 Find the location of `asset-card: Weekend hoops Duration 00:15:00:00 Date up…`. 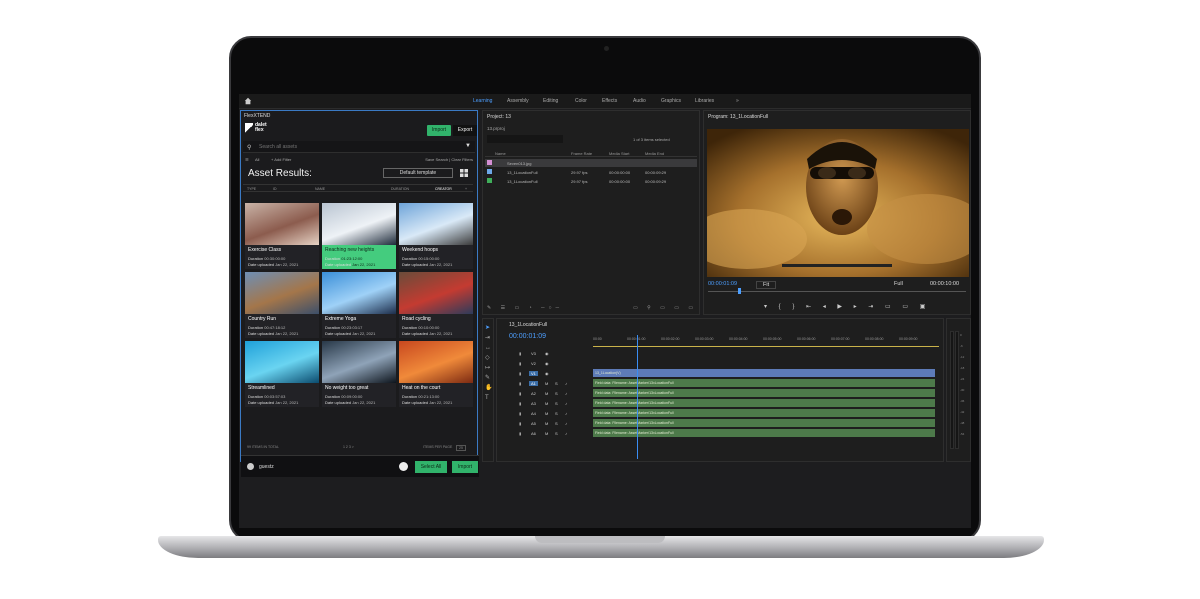

asset-card: Weekend hoops Duration 00:15:00:00 Date up… is located at coordinates (436, 236).